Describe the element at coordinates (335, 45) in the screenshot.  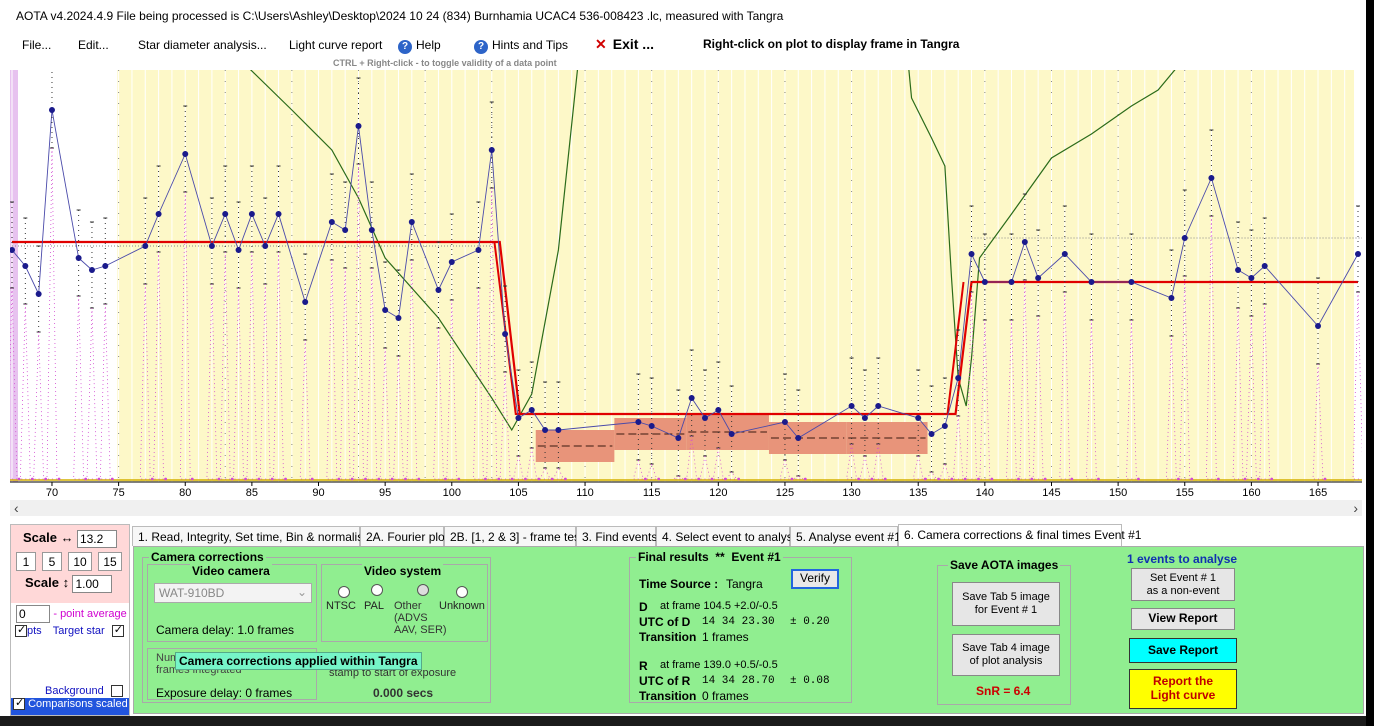
I see `menu-light-curve-report: Light curve report` at that location.